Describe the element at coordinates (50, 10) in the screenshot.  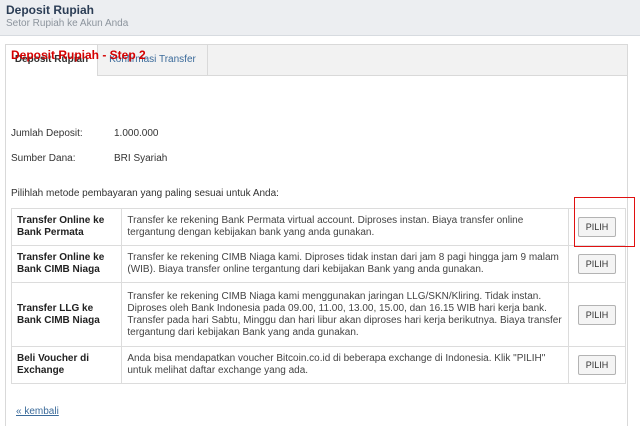
I see `page-title: Deposit Rupiah` at that location.